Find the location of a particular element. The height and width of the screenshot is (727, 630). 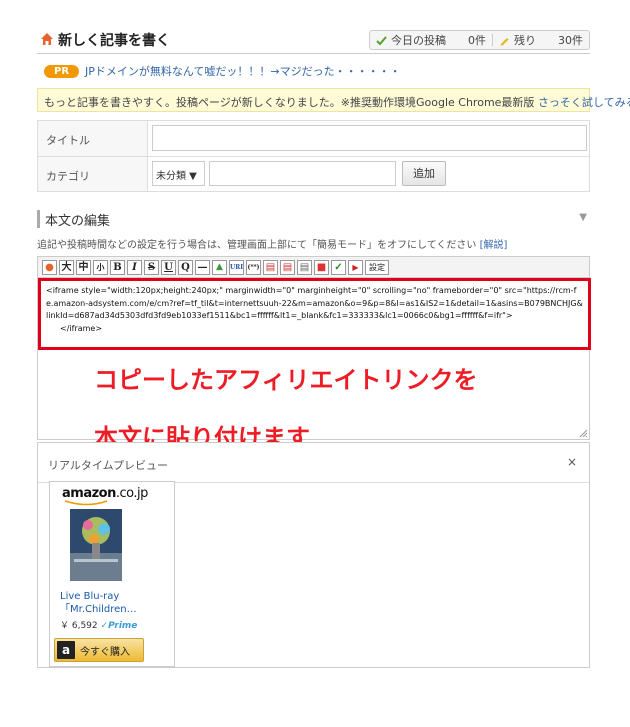

check-icon is located at coordinates (381, 40).